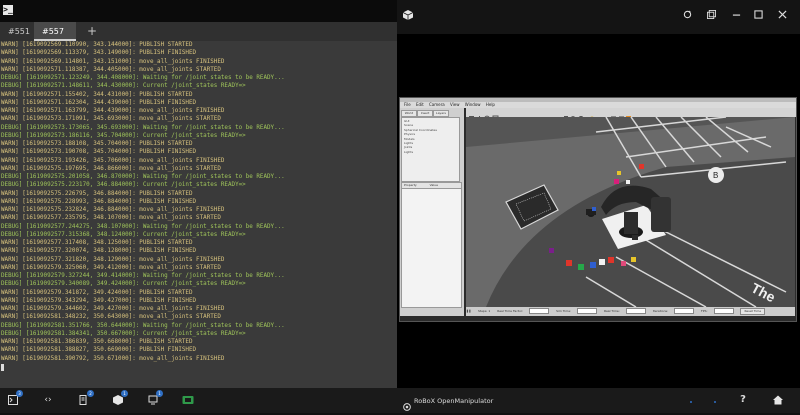 The height and width of the screenshot is (415, 800). What do you see at coordinates (433, 185) in the screenshot?
I see `value-col-label: Value` at bounding box center [433, 185].